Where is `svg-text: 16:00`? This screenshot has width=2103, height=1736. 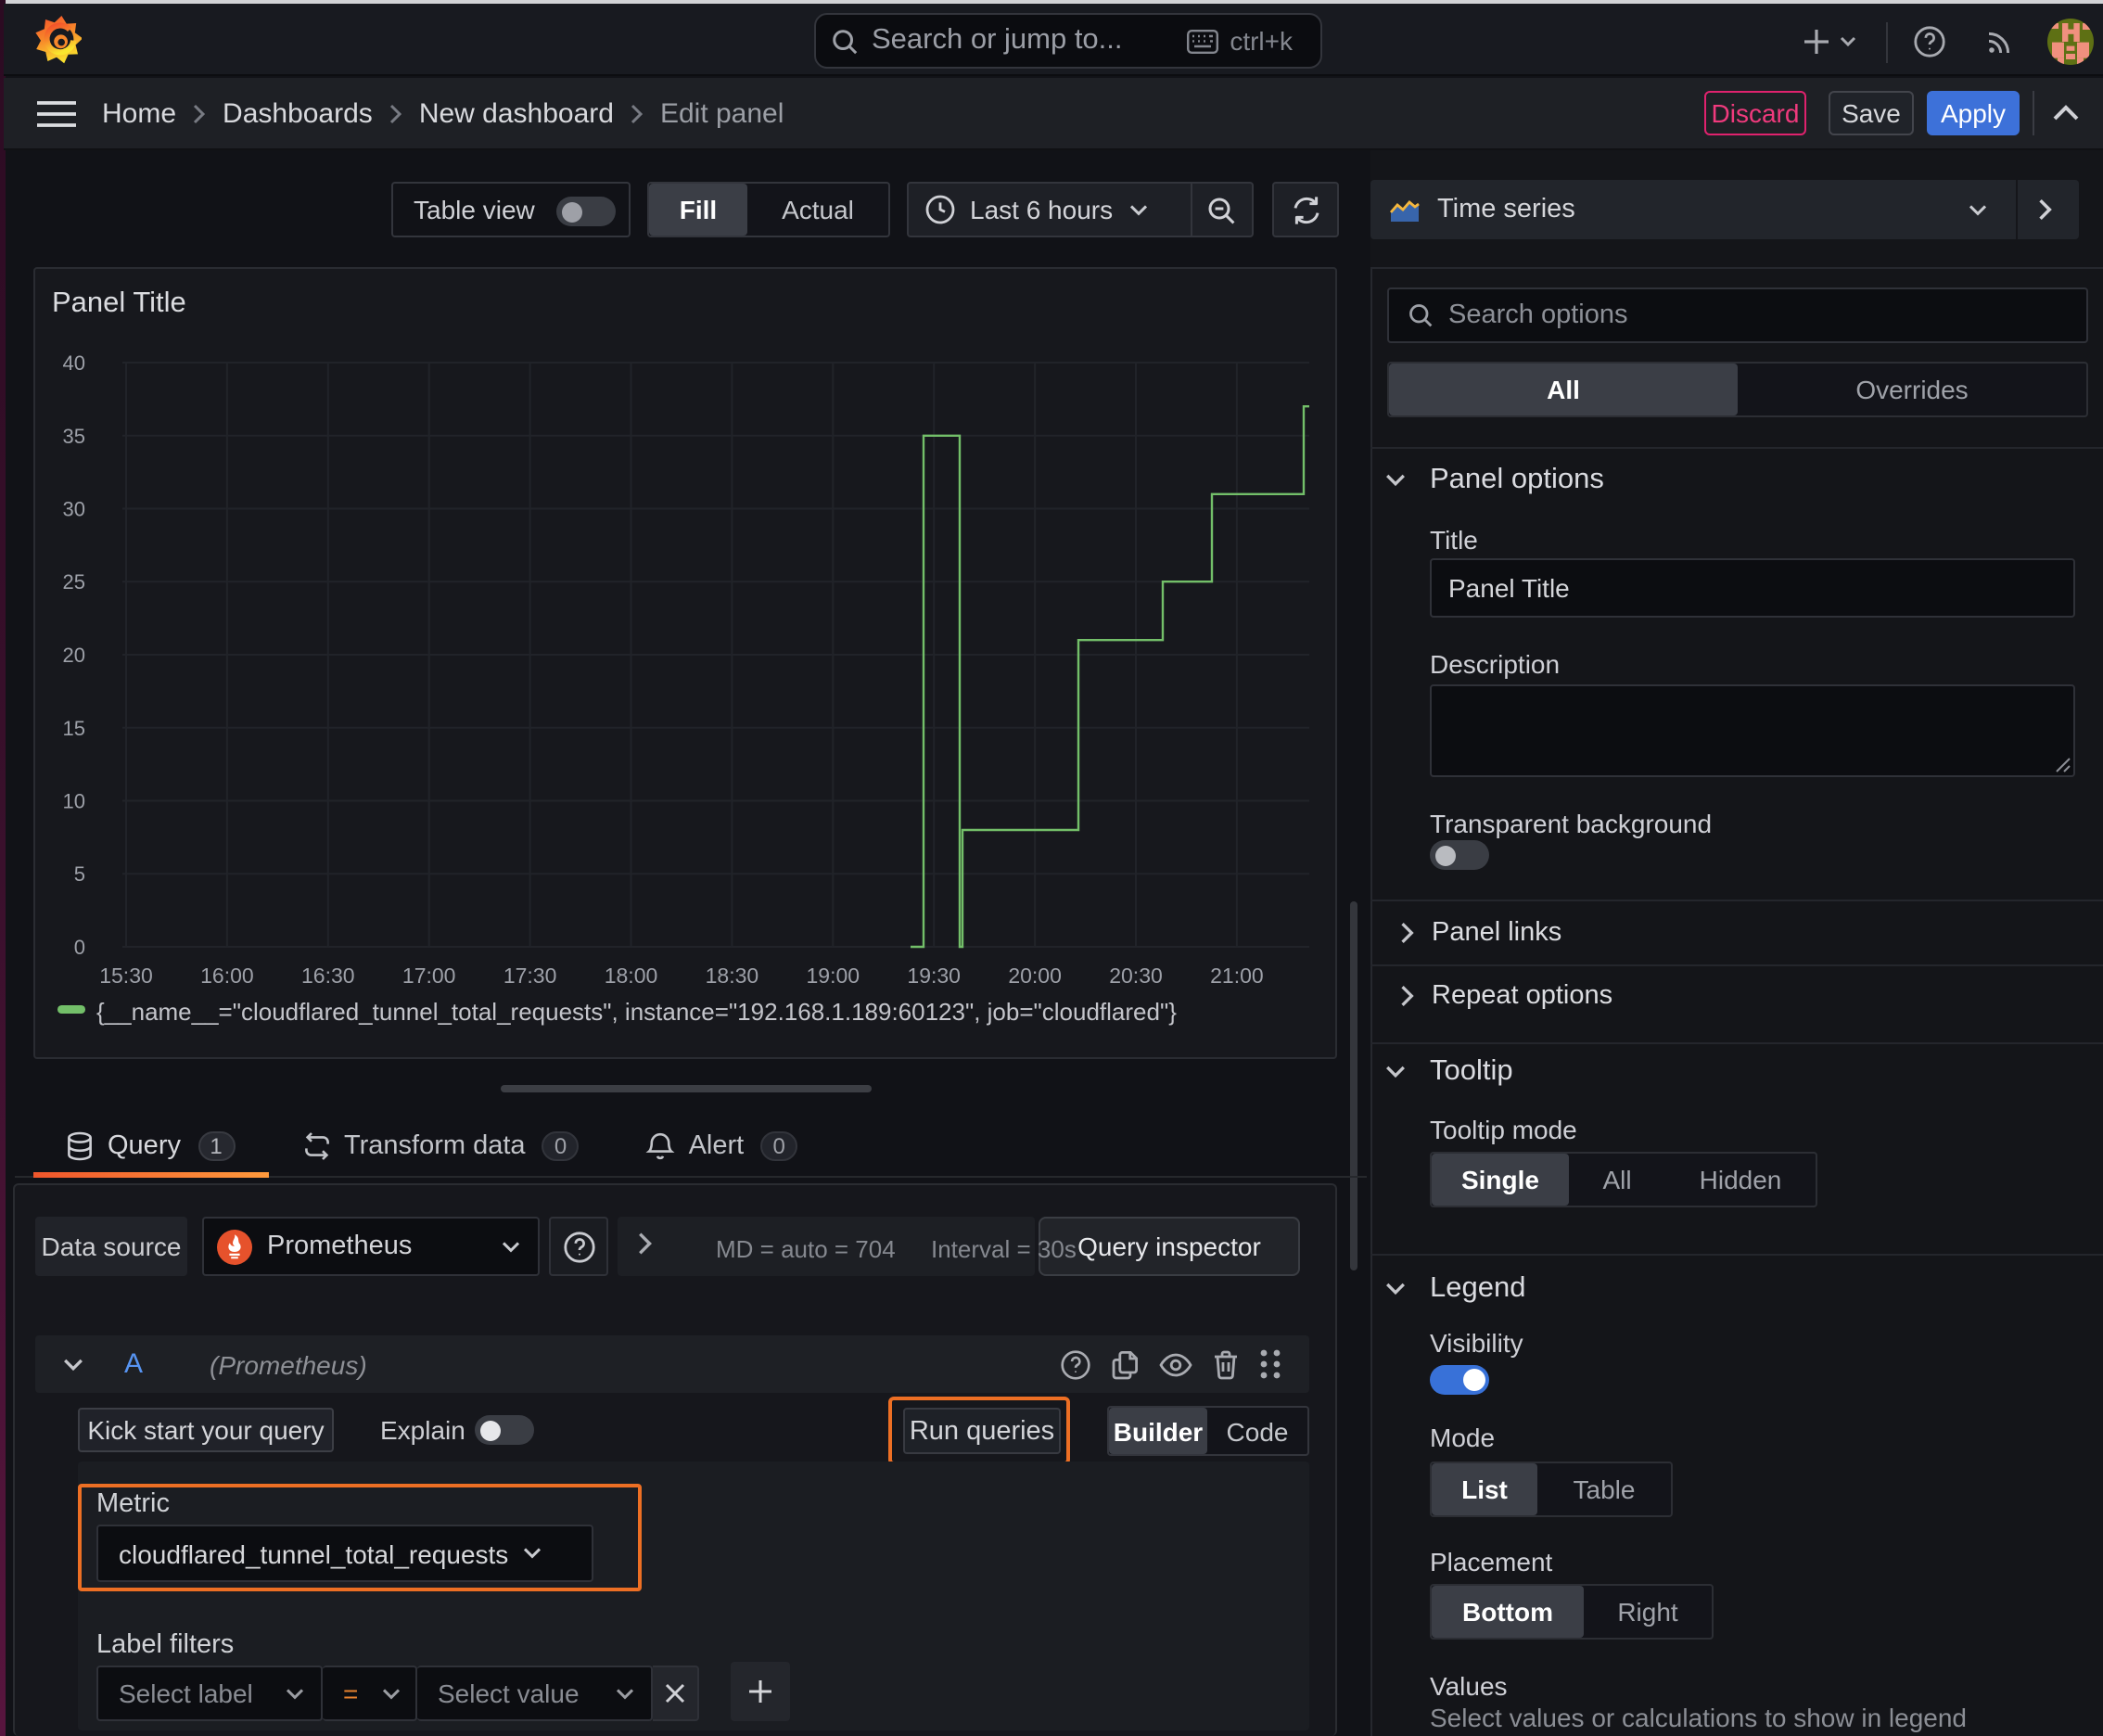
svg-text: 16:00 is located at coordinates (227, 976).